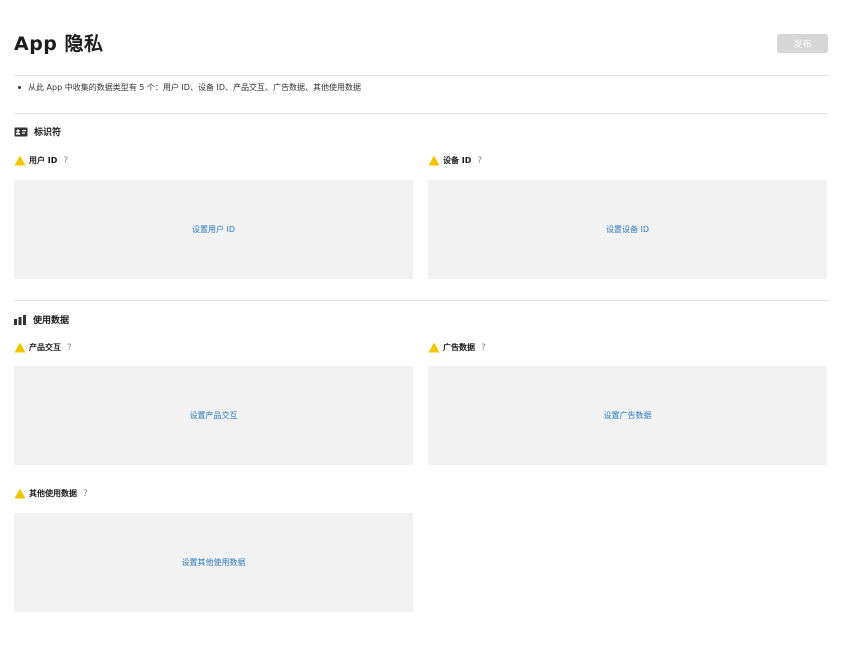 The height and width of the screenshot is (645, 857). I want to click on page-title: App 隐私, so click(59, 44).